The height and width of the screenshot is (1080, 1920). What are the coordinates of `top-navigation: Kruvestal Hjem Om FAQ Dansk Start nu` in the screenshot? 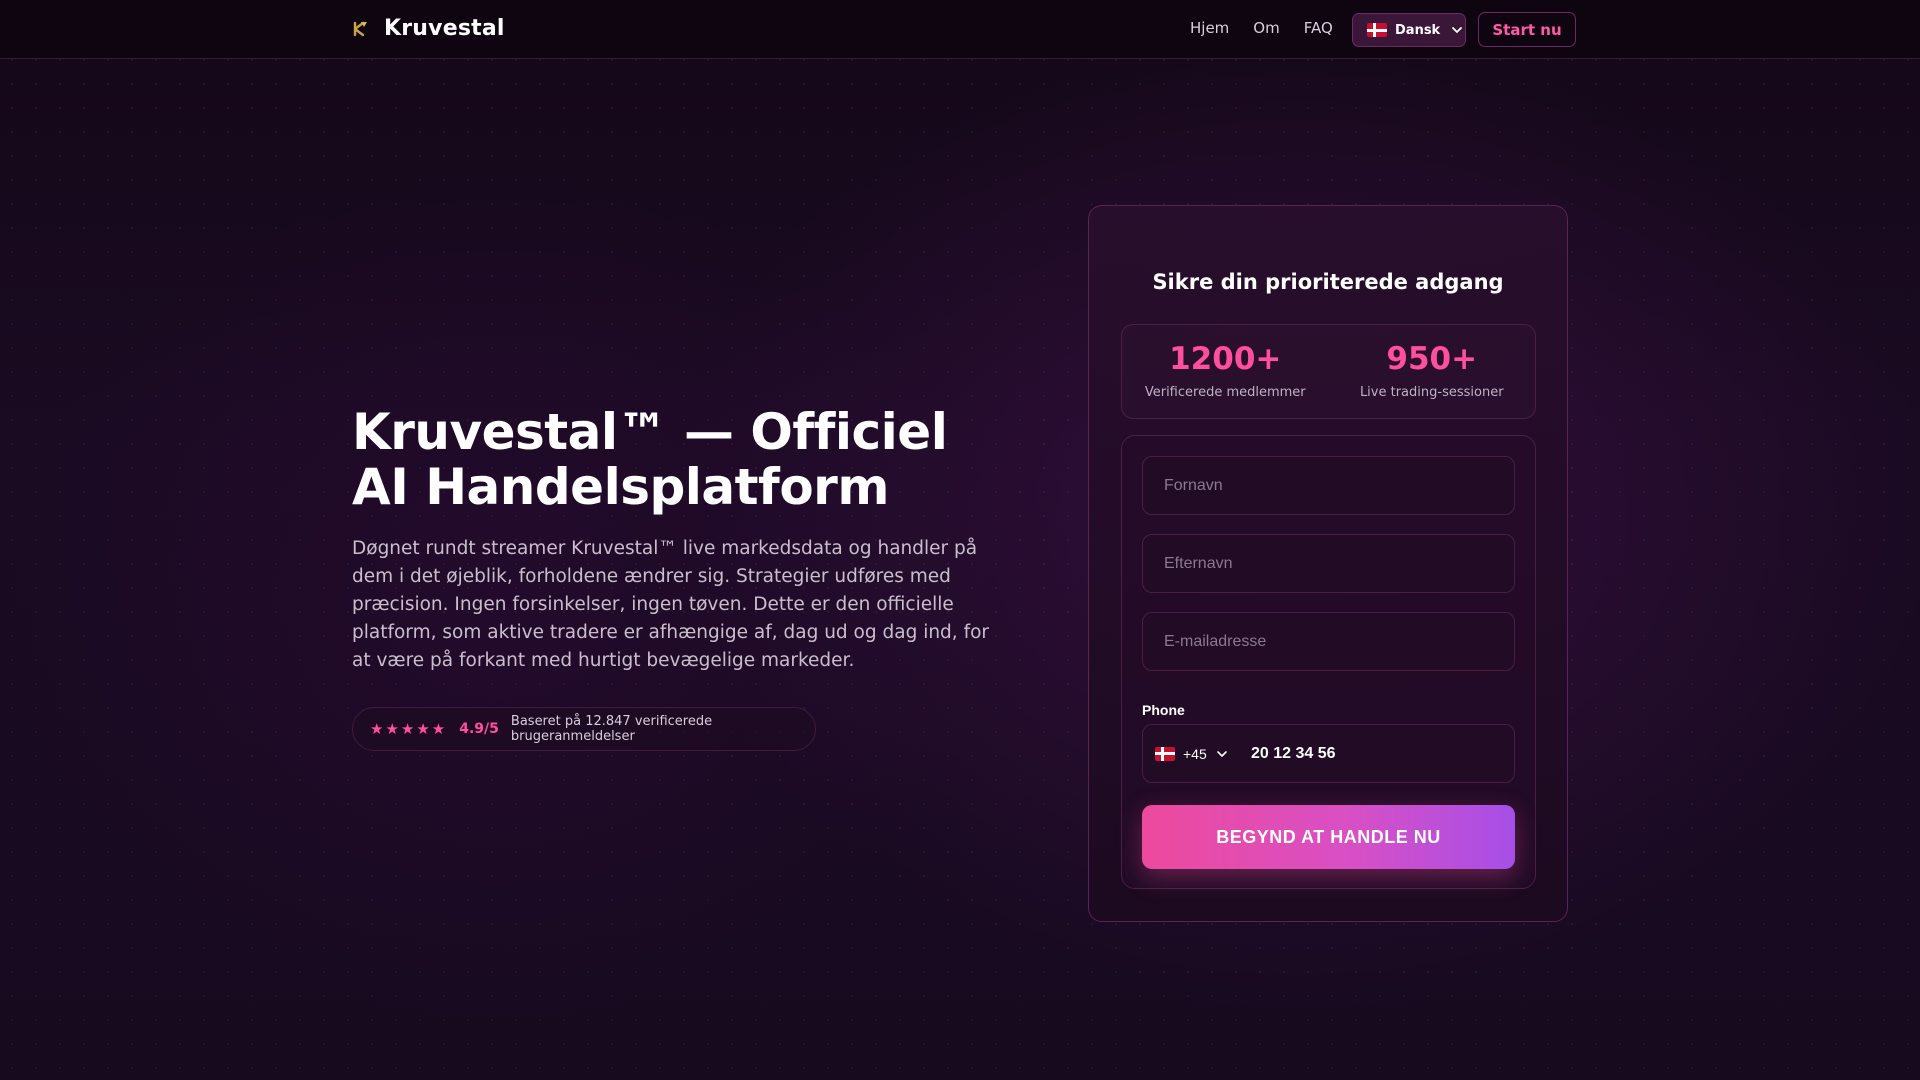 It's located at (960, 29).